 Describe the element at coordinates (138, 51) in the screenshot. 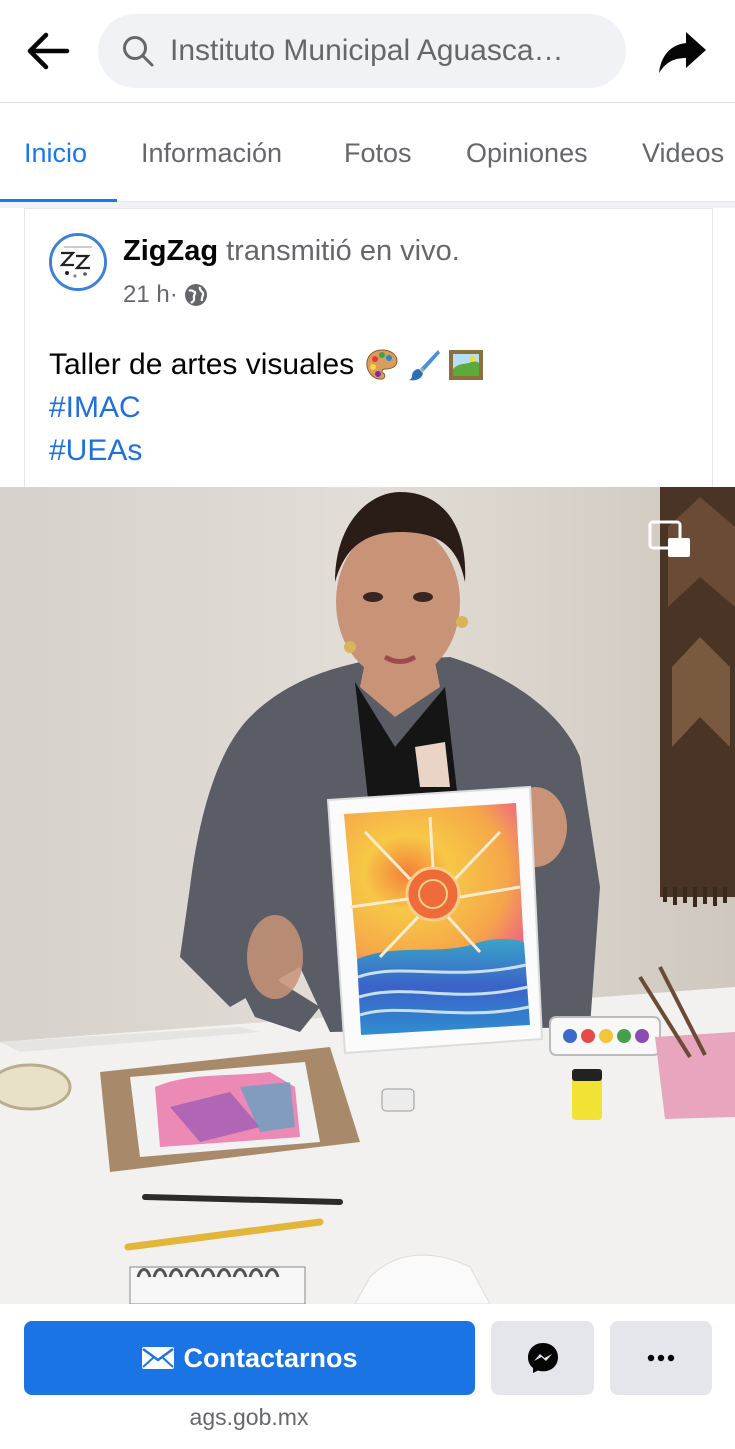

I see `search-icon` at that location.